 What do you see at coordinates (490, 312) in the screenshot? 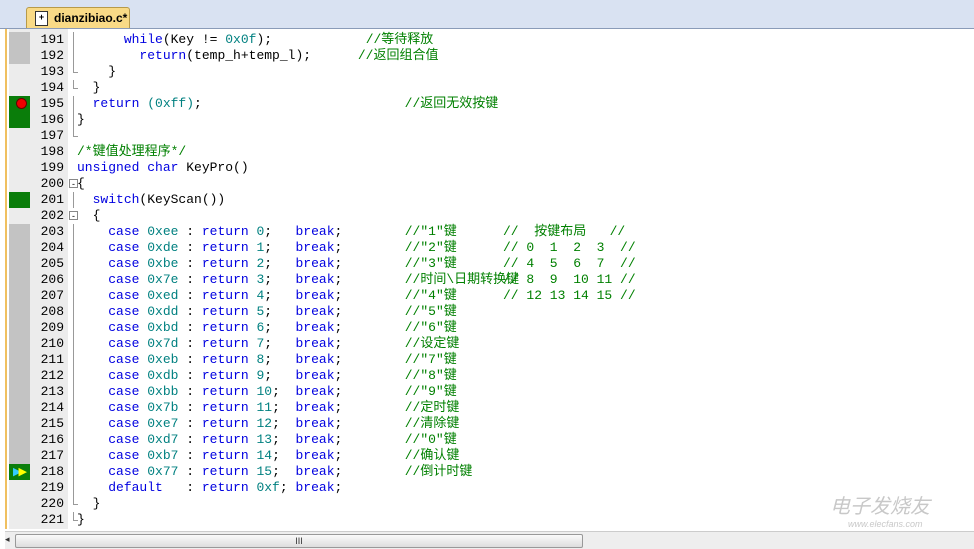
I see `code-line: 208 case 0xdd : return 5; break; //"5"键` at bounding box center [490, 312].